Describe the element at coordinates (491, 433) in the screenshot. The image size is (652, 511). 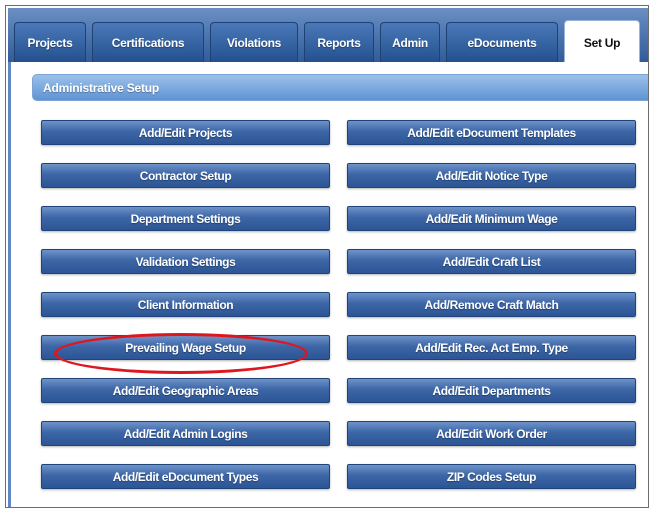
I see `add-edit-work-order-button: Add/Edit Work Order` at that location.